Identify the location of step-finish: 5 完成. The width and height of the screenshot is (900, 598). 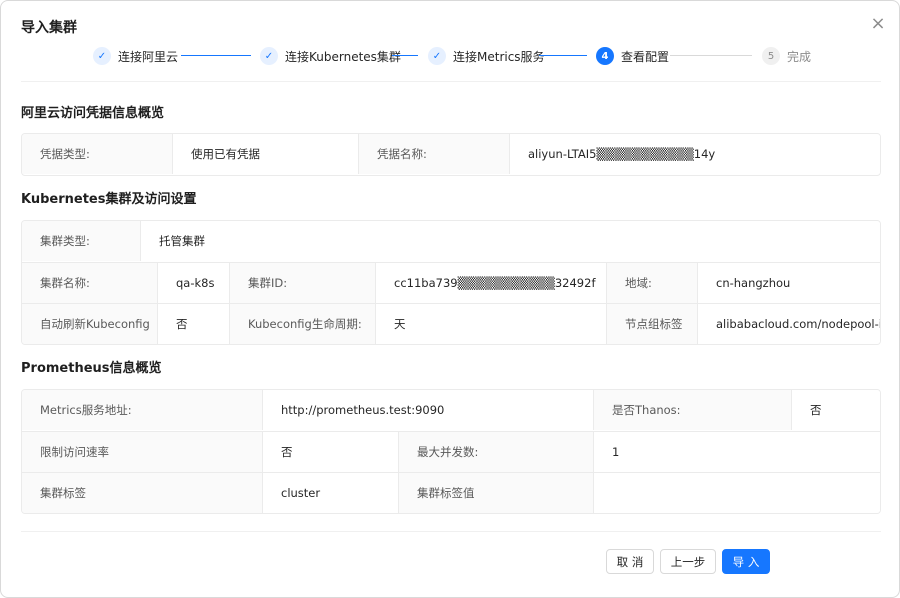
(786, 56).